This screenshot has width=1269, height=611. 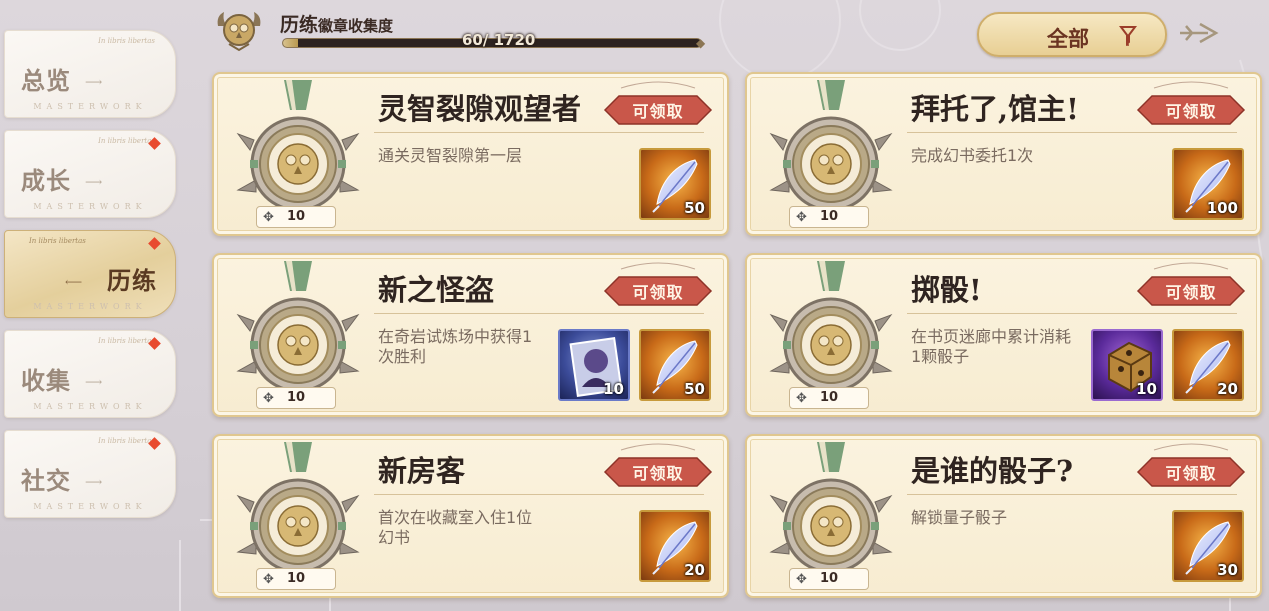 What do you see at coordinates (1227, 570) in the screenshot?
I see `reward-quantity: 30` at bounding box center [1227, 570].